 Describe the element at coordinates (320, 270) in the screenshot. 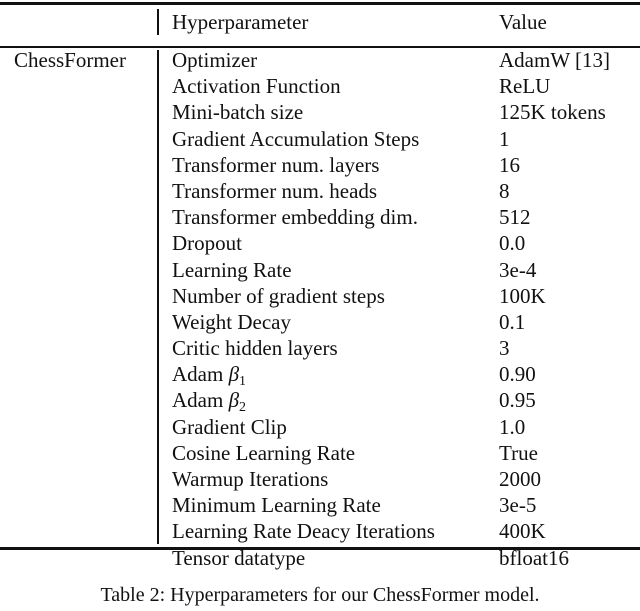

I see `table-row: Learning Rate 3e-4` at that location.